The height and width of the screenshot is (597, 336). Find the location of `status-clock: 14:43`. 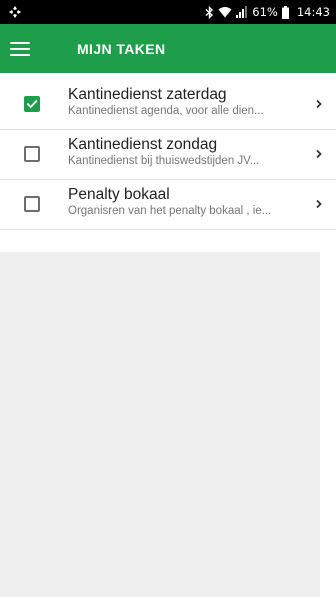

status-clock: 14:43 is located at coordinates (313, 12).